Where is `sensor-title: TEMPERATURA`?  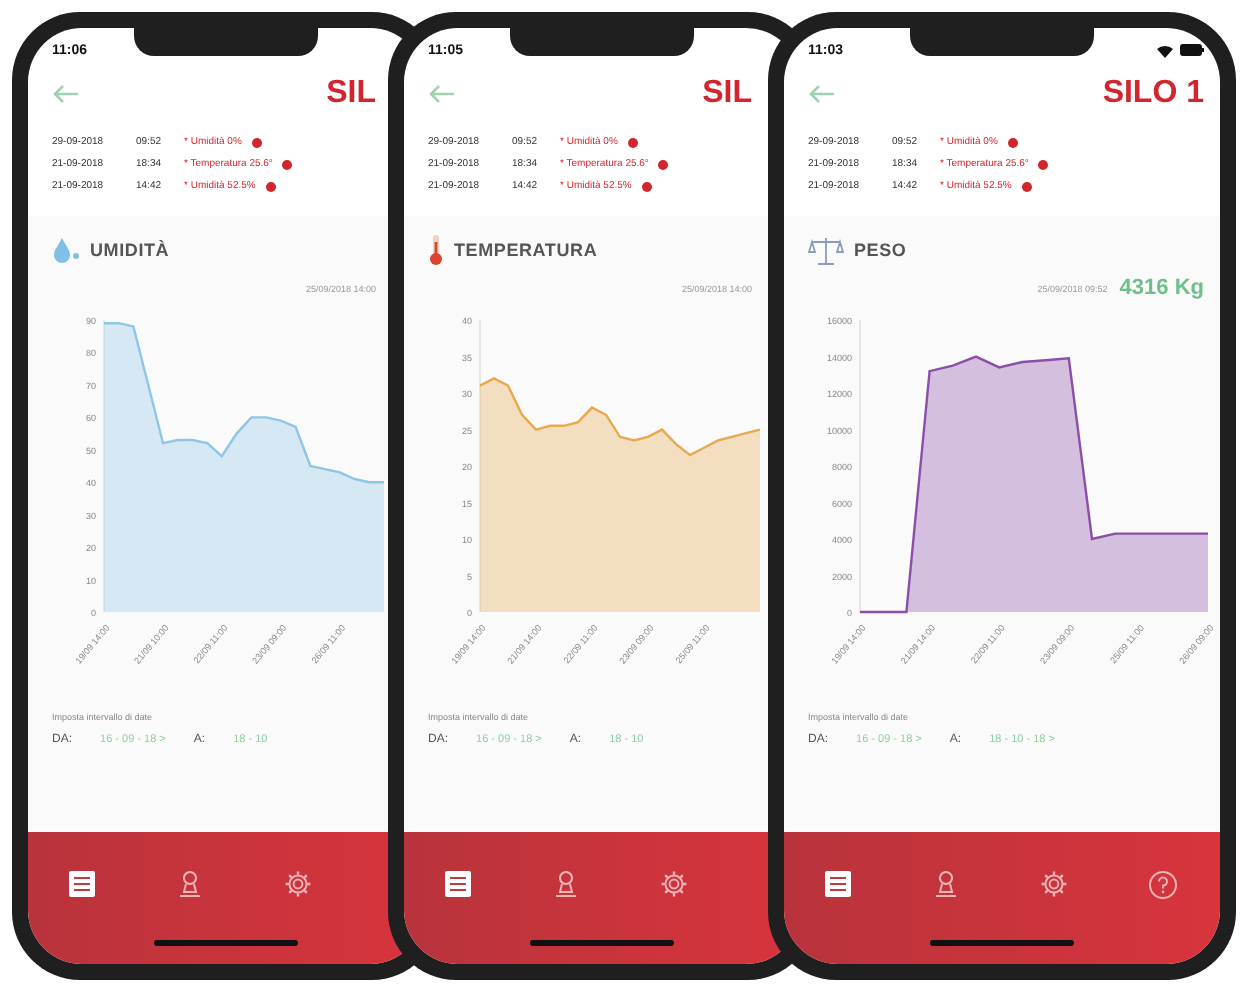
sensor-title: TEMPERATURA is located at coordinates (526, 250).